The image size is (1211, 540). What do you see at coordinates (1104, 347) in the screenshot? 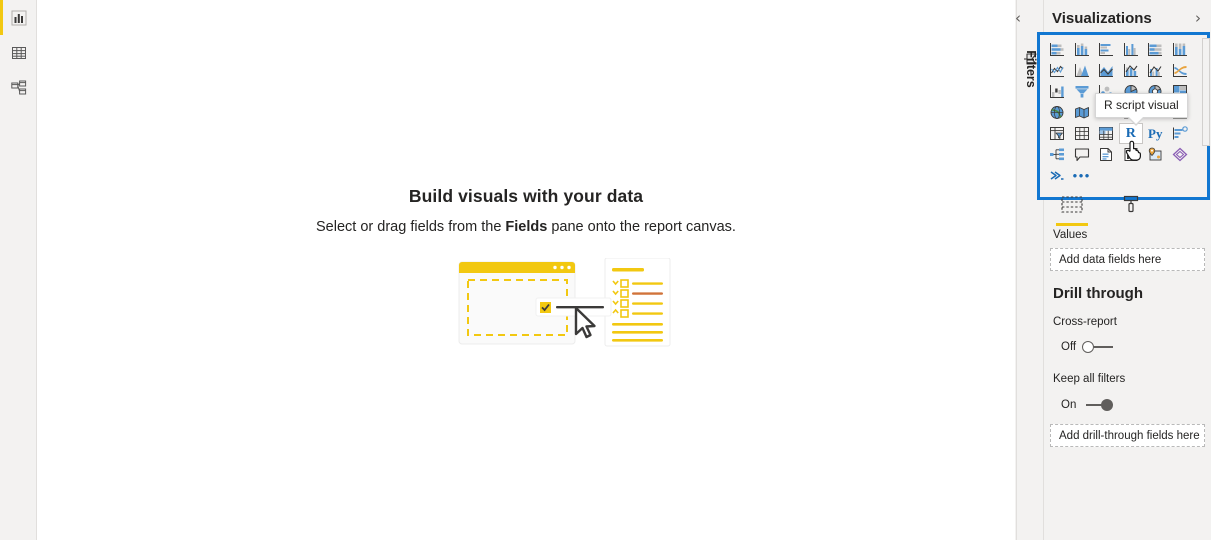
I see `switch-track` at bounding box center [1104, 347].